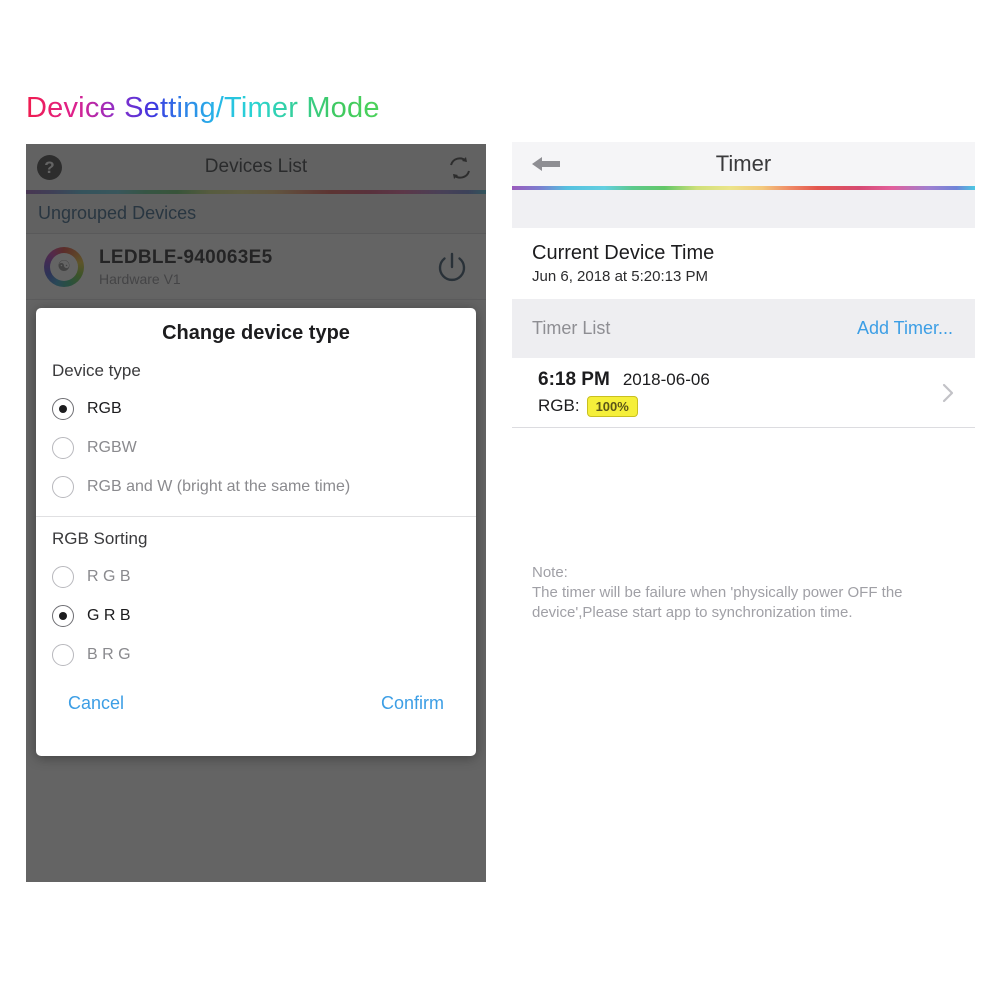  I want to click on rgb-sorting-radio-group: R G B G R B B R G, so click(256, 611).